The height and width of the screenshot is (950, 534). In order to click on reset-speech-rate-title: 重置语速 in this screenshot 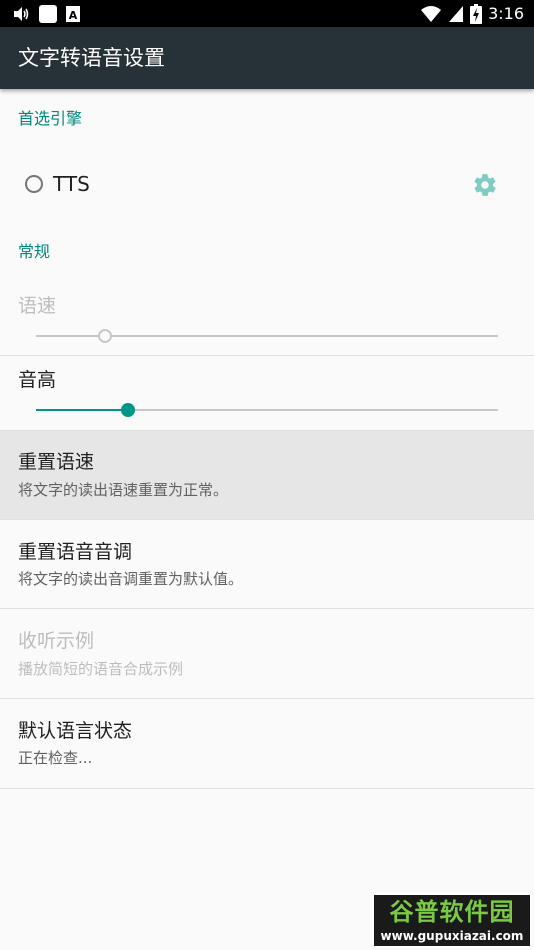, I will do `click(56, 462)`.